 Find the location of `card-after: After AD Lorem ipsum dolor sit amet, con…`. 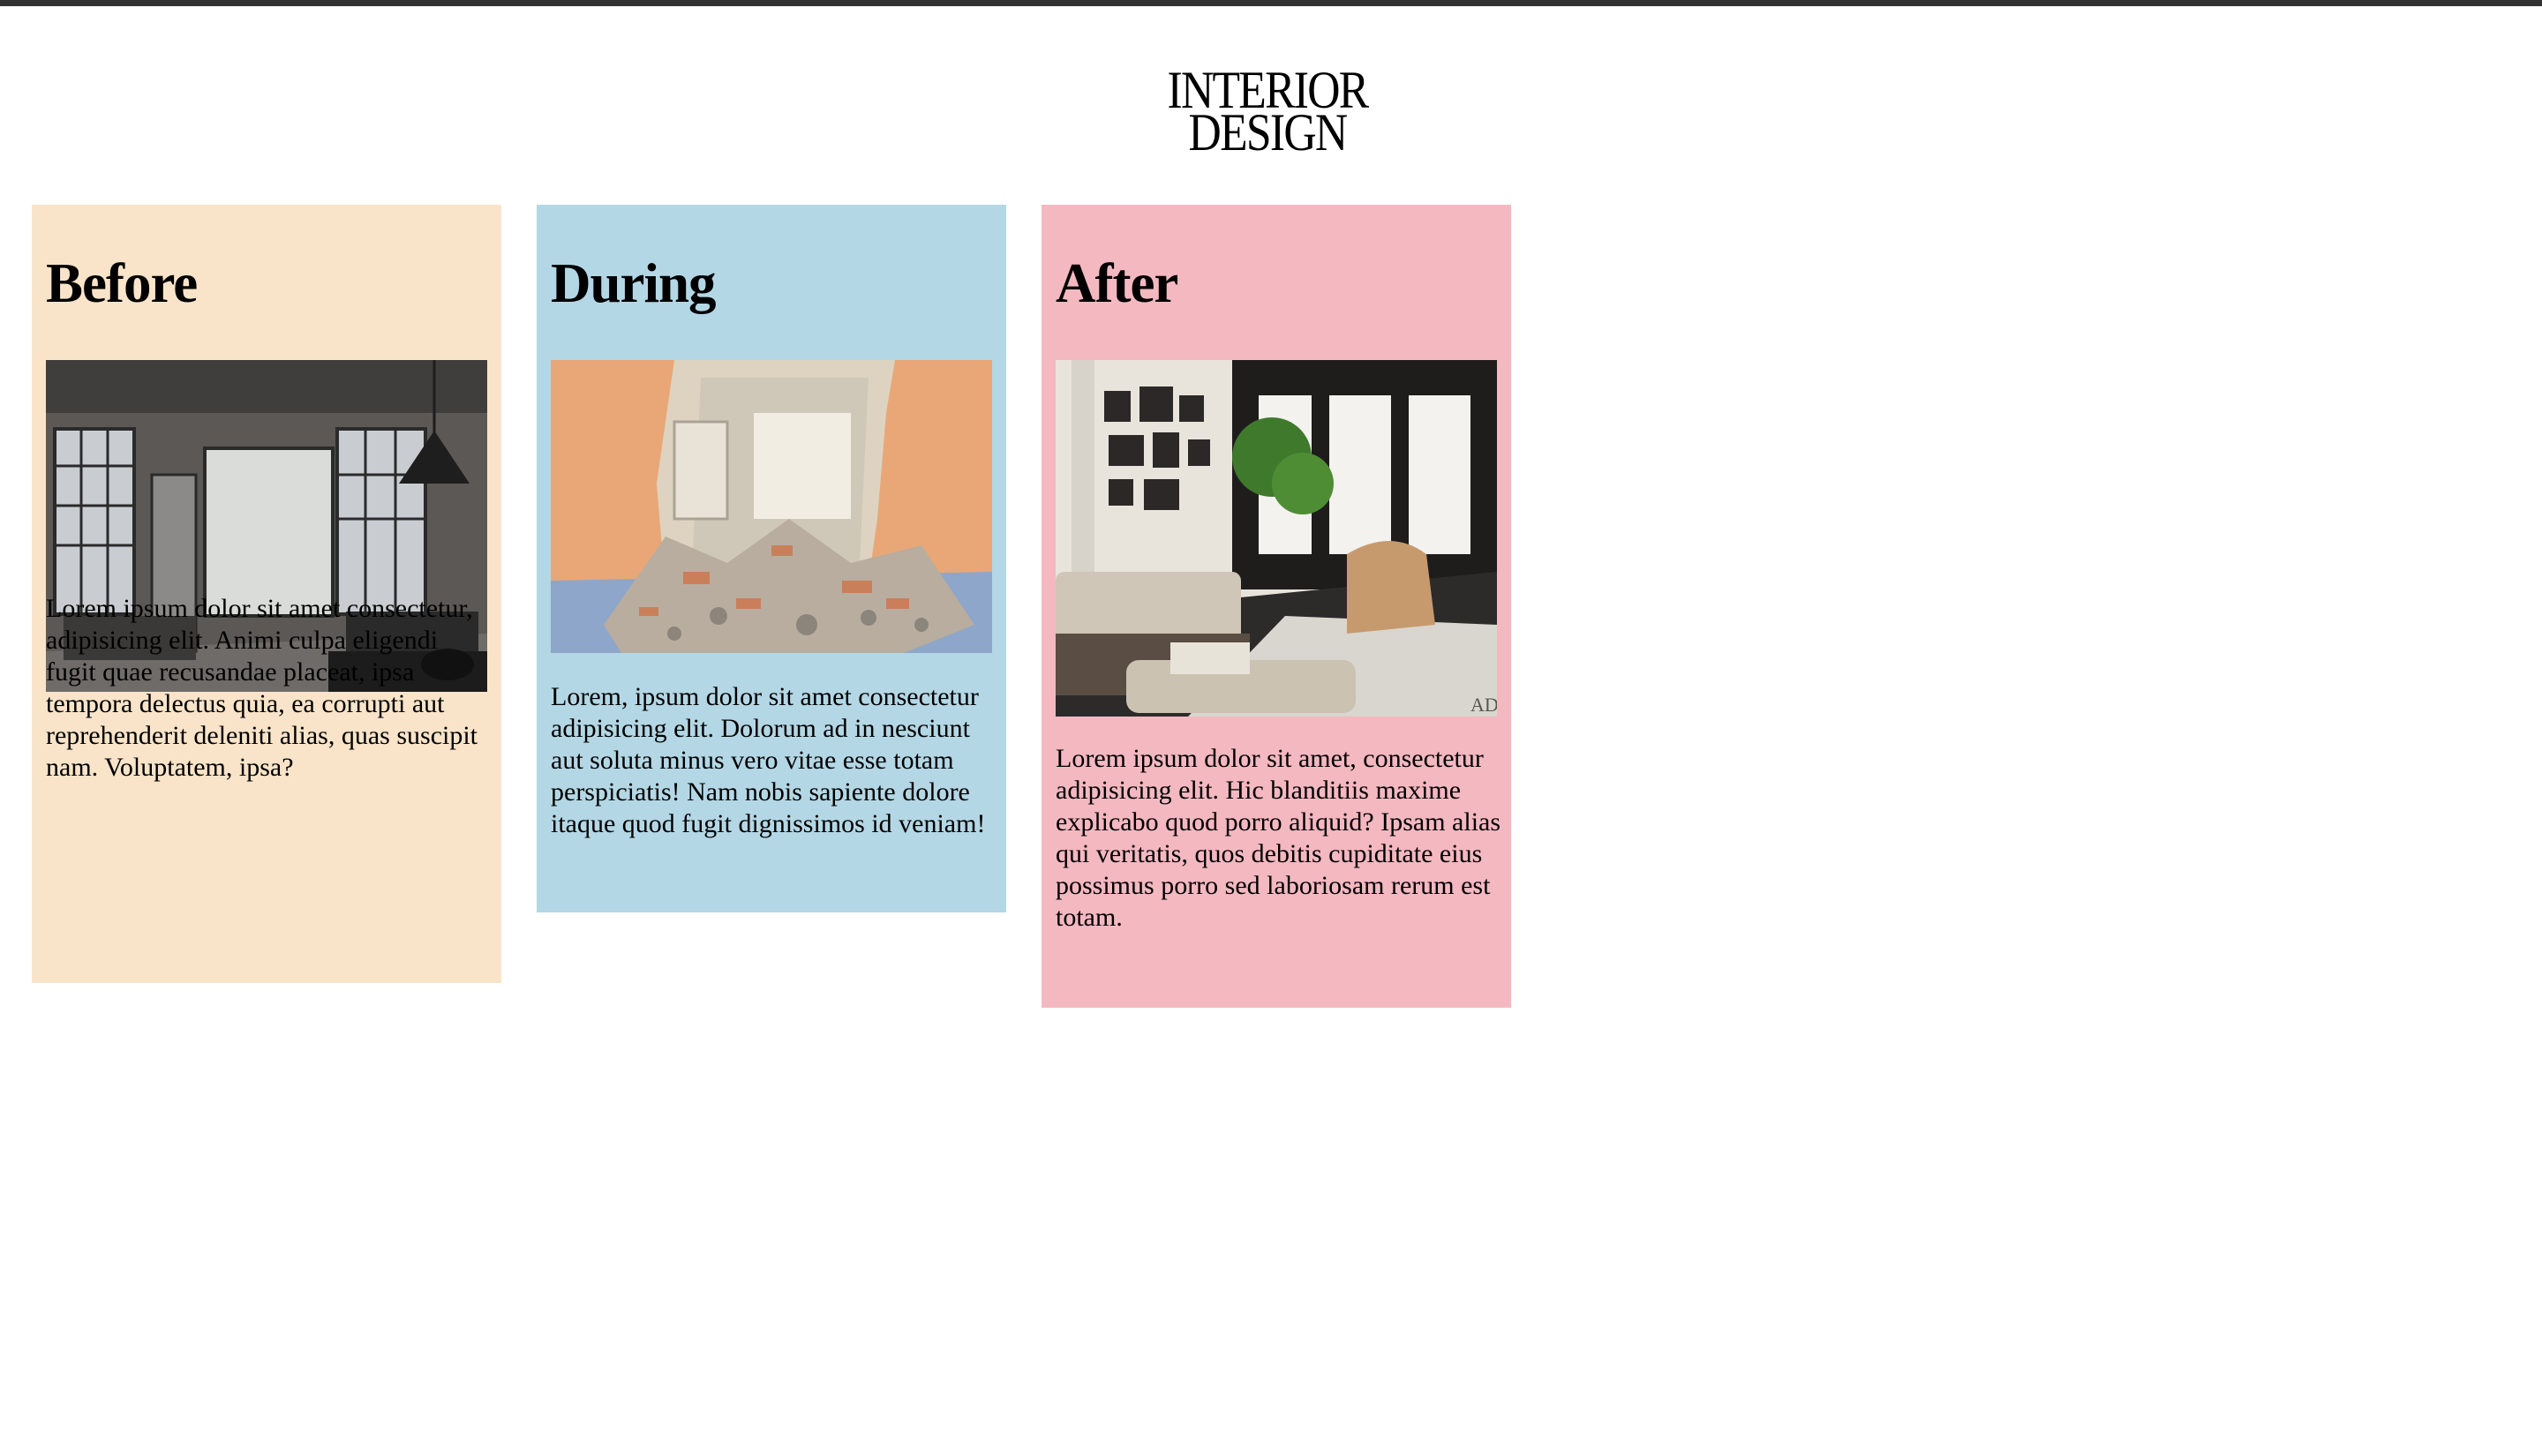

card-after: After AD Lorem ipsum dolor sit amet, con… is located at coordinates (1276, 606).